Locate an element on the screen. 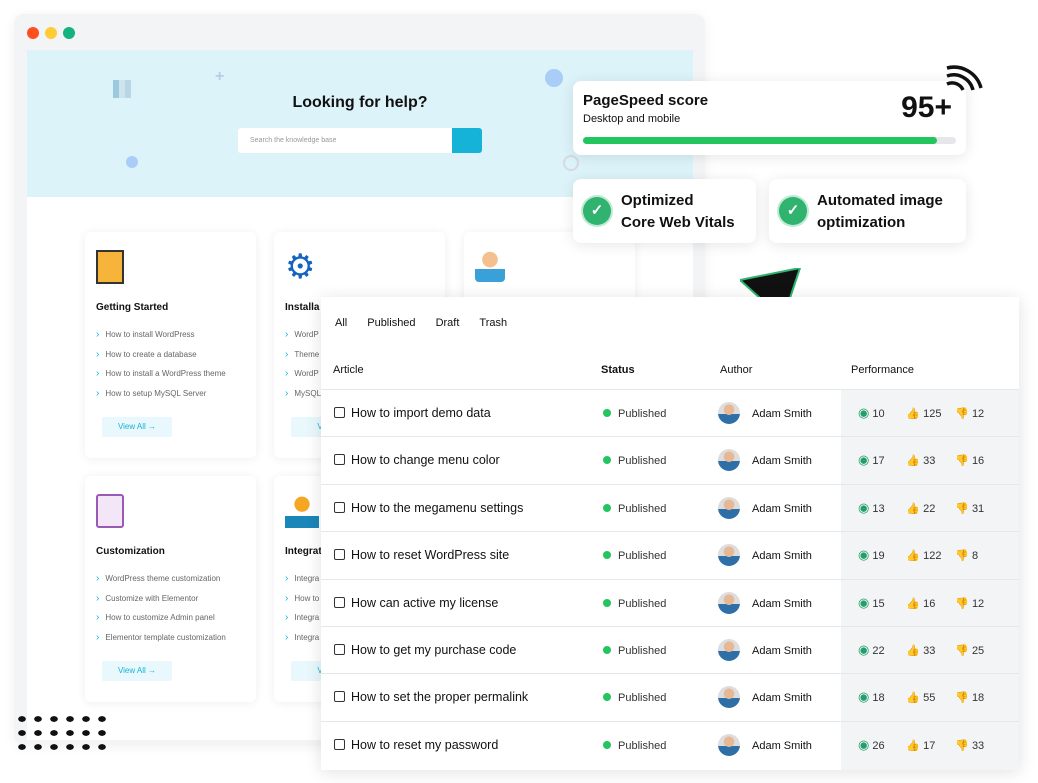 This screenshot has height=783, width=1038. article-title: How to get my purchase code is located at coordinates (433, 650).